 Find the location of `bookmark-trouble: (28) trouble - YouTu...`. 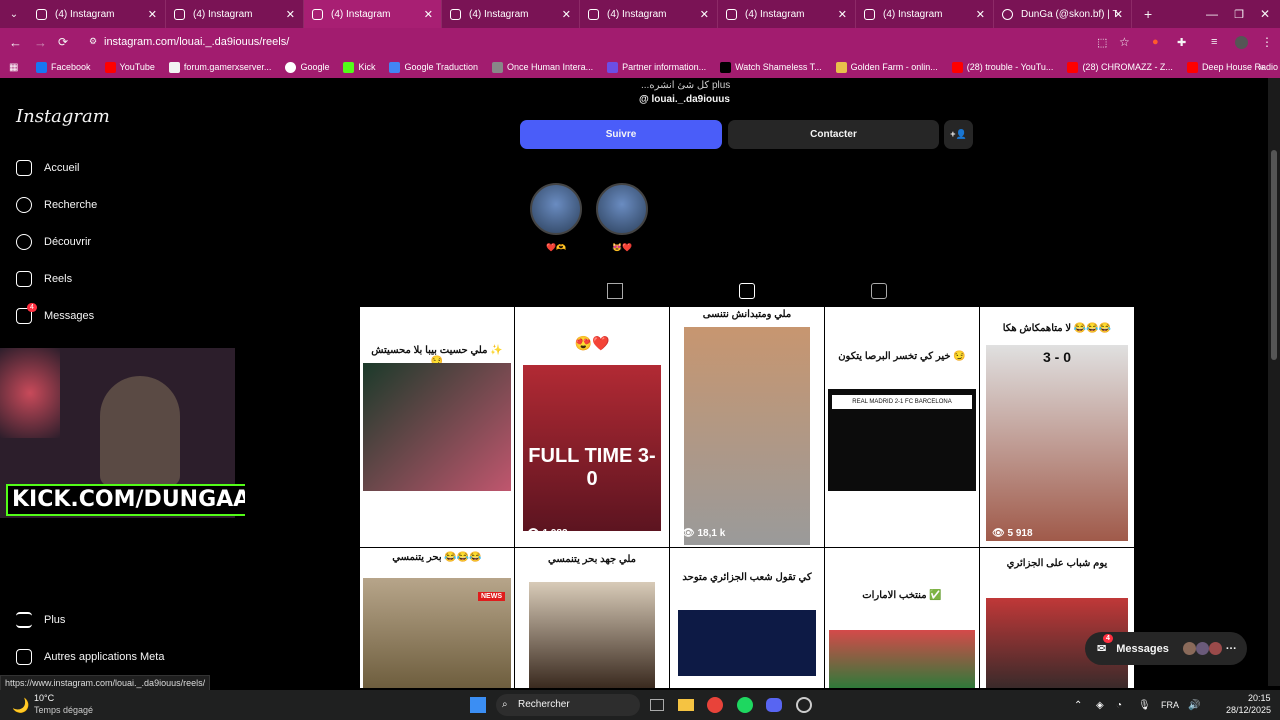

bookmark-trouble: (28) trouble - YouTu... is located at coordinates (1002, 67).